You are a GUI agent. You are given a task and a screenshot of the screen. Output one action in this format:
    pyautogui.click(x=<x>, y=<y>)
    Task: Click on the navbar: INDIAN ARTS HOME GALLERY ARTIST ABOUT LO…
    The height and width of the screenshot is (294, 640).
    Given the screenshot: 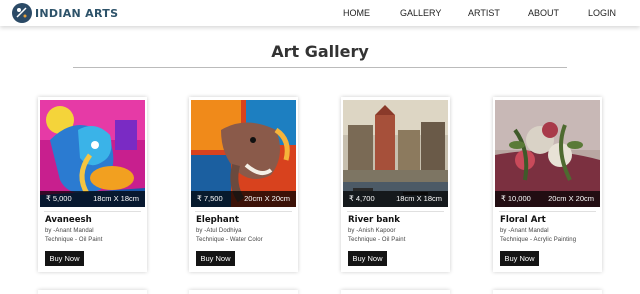 What is the action you would take?
    pyautogui.click(x=320, y=13)
    